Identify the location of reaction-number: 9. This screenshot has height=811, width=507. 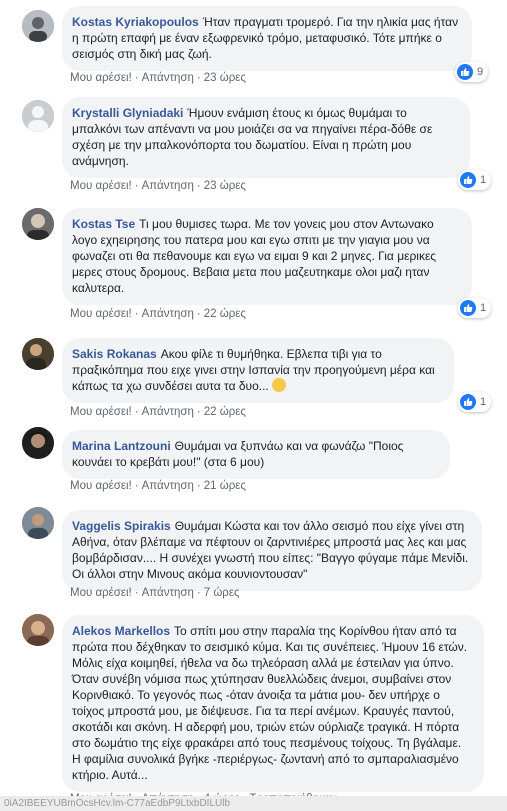
(480, 72).